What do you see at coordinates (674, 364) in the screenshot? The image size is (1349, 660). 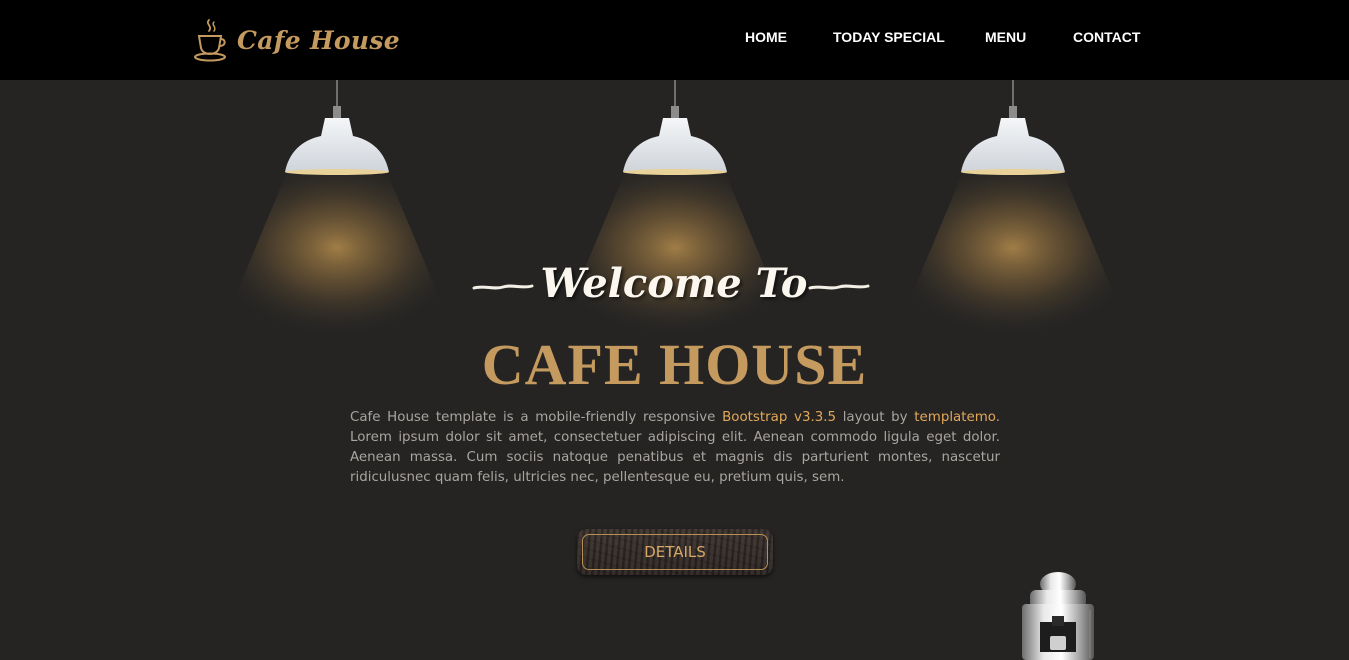 I see `hero-title: CAFE HOUSE` at bounding box center [674, 364].